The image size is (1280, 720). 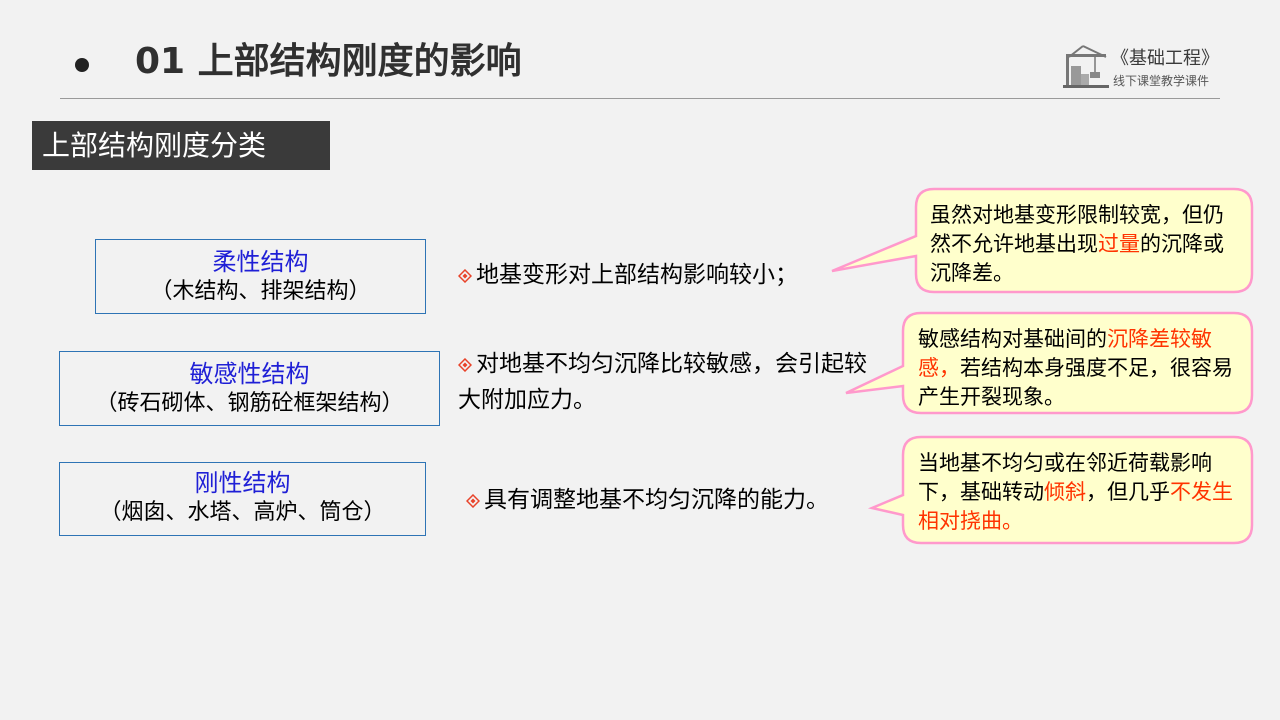 I want to click on callout-text-part: 敏感结构对基础间的, so click(x=1012, y=339).